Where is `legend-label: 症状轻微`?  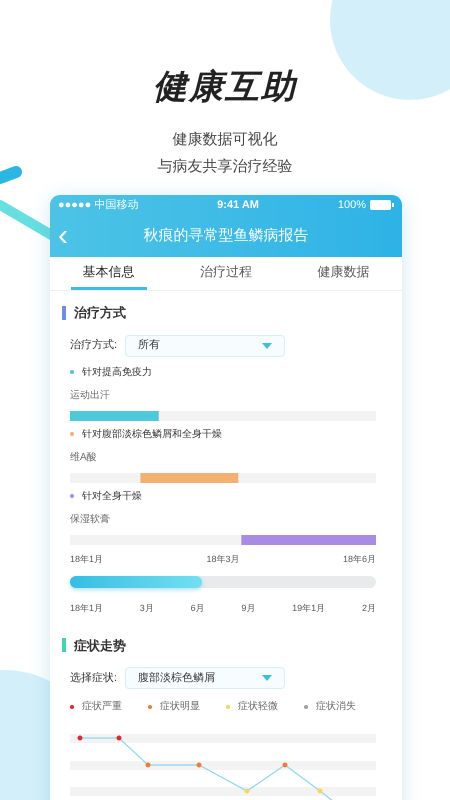 legend-label: 症状轻微 is located at coordinates (258, 707).